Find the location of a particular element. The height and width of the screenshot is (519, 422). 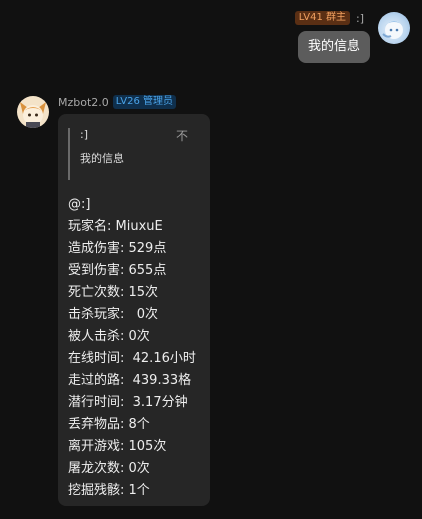

self-message-bubble: 我的信息 is located at coordinates (333, 47).